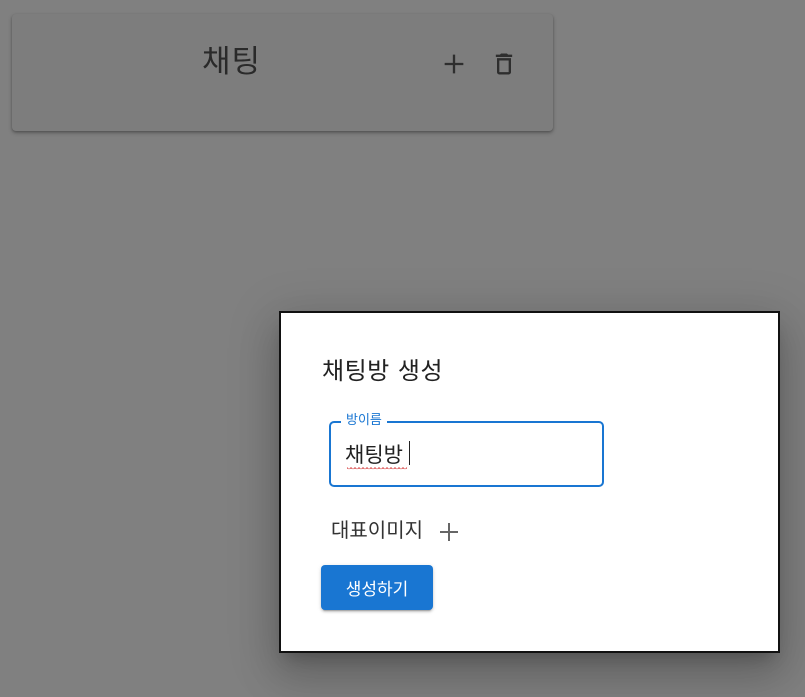 The image size is (805, 697). What do you see at coordinates (377, 469) in the screenshot?
I see `spellcheck-underline` at bounding box center [377, 469].